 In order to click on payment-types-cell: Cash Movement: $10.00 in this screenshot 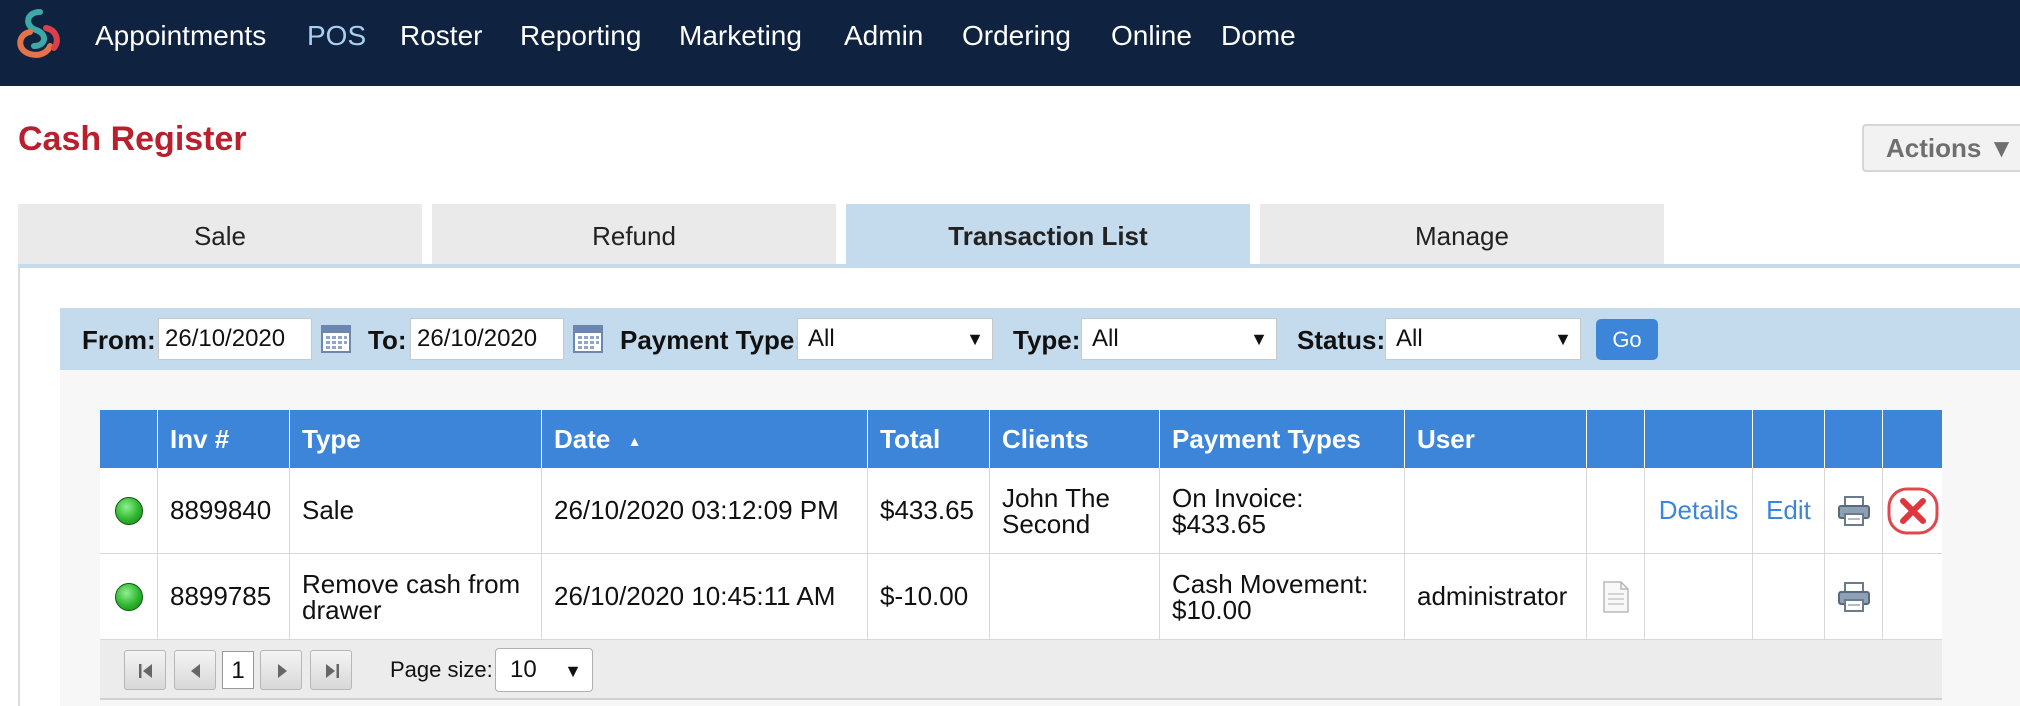, I will do `click(1282, 596)`.